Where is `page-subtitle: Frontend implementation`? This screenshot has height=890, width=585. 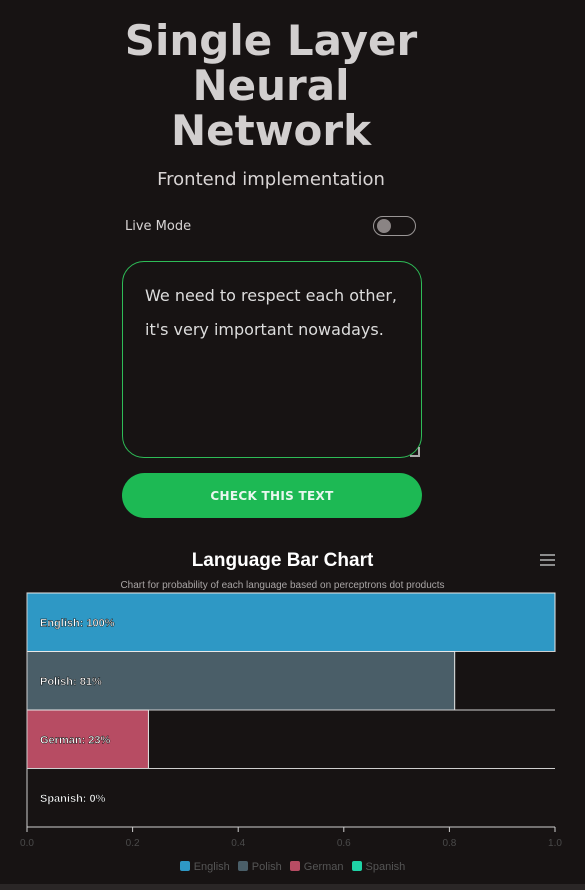 page-subtitle: Frontend implementation is located at coordinates (271, 179).